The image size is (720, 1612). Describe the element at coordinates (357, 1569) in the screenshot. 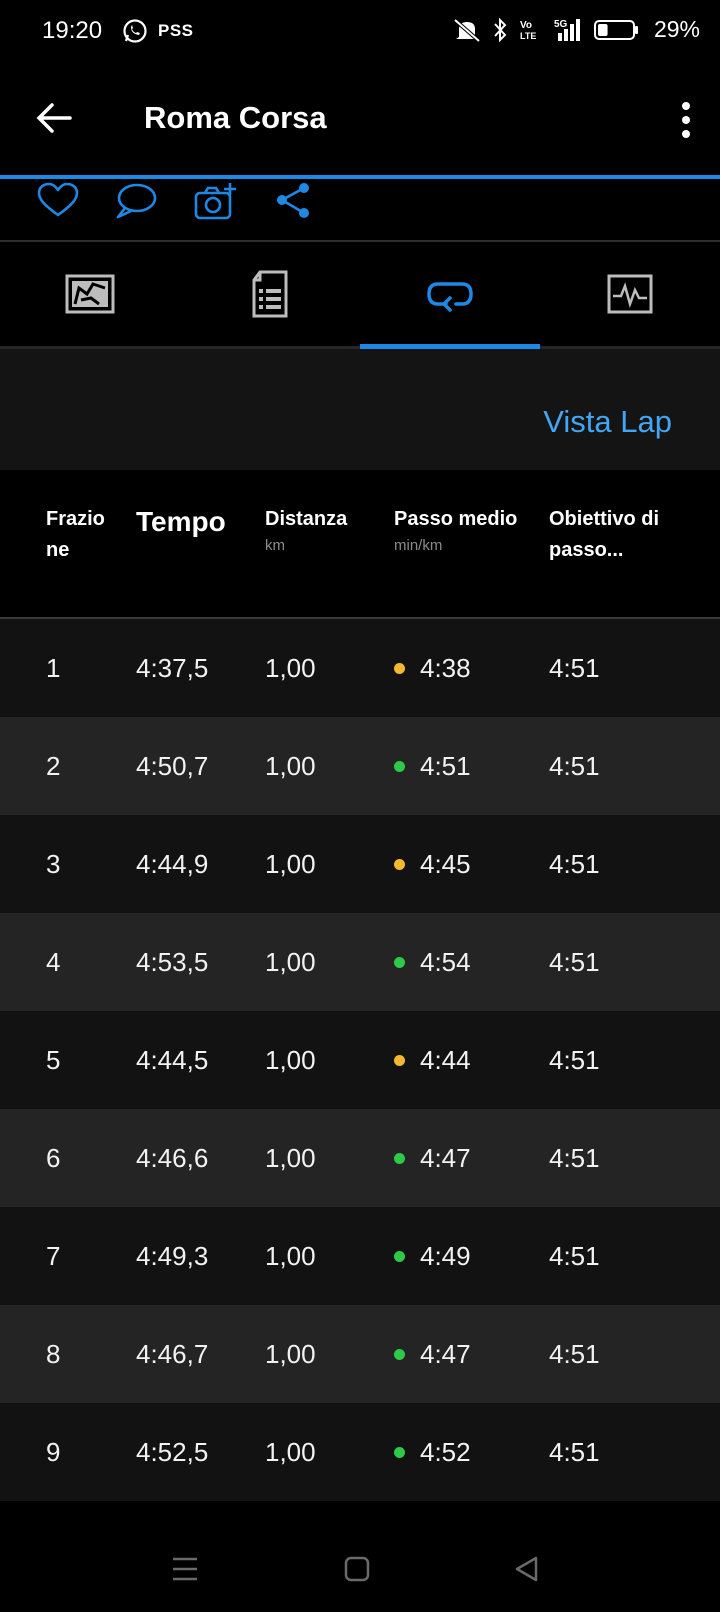

I see `home-icon` at that location.